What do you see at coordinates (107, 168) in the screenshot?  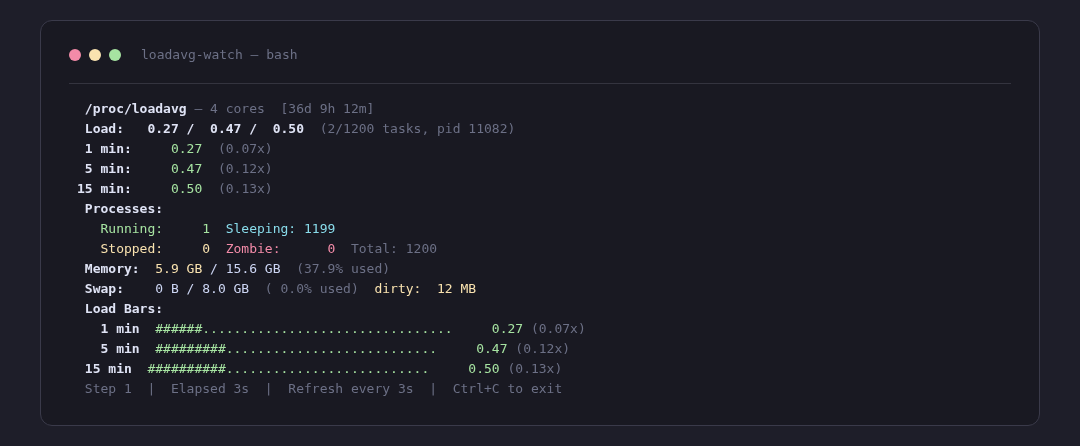 I see `terminal-label: 5 min:` at bounding box center [107, 168].